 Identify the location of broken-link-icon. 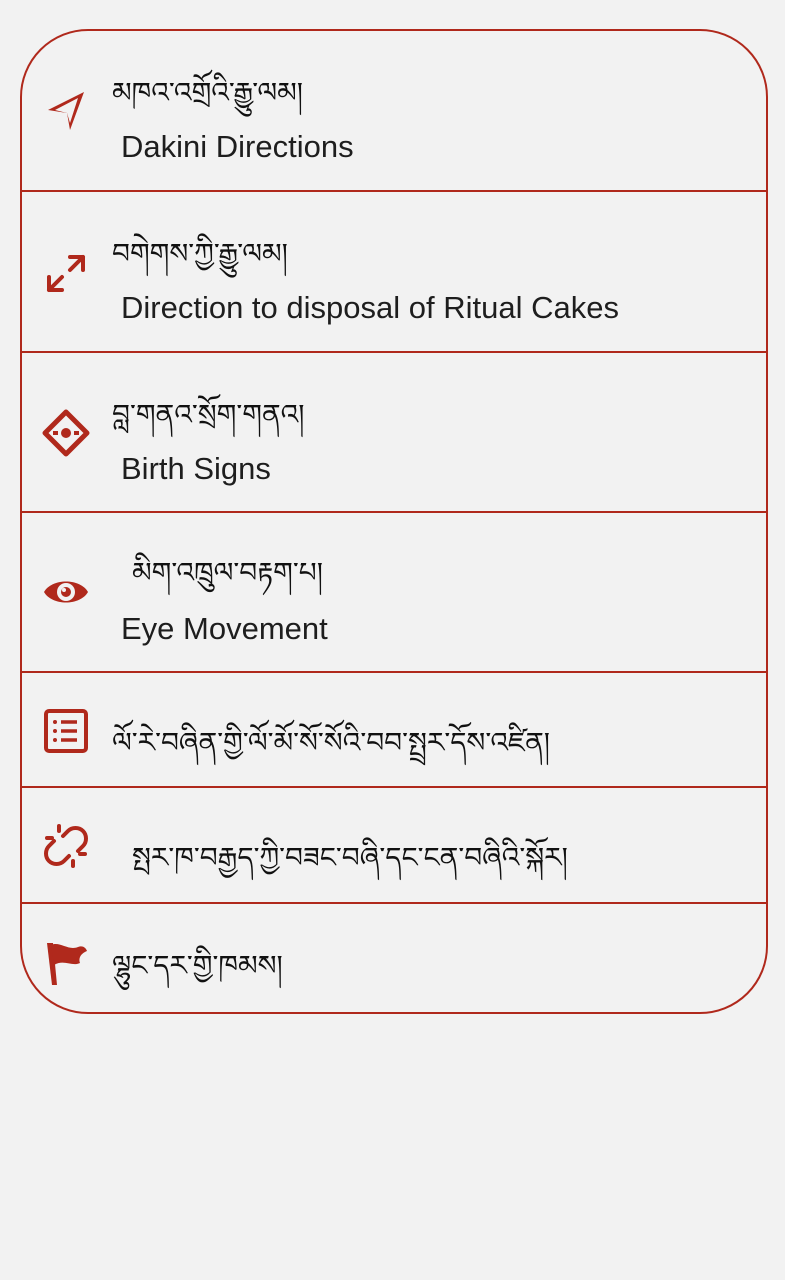
(66, 846).